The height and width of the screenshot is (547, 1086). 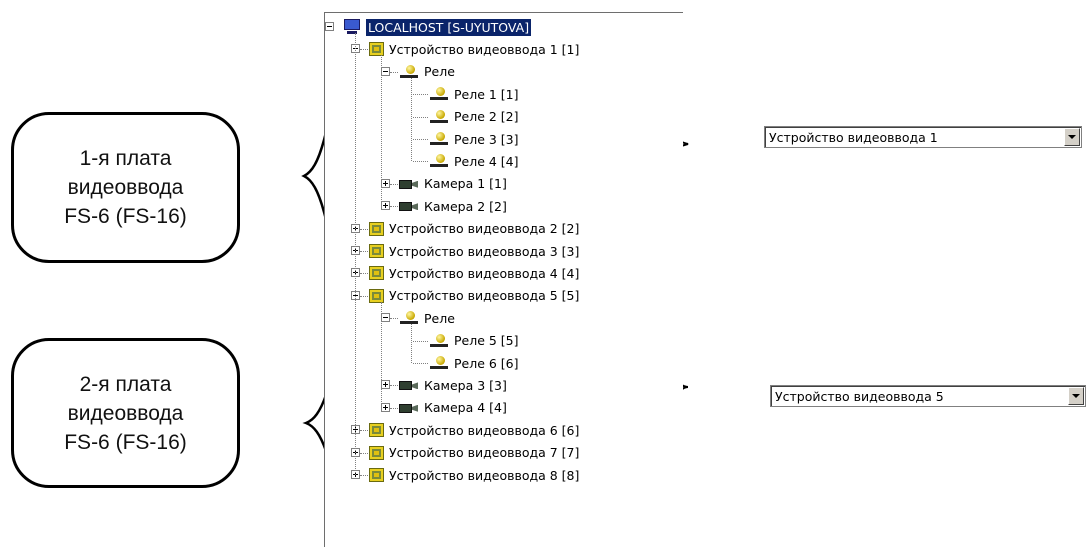 What do you see at coordinates (465, 206) in the screenshot?
I see `tree-item-label: Камера 2 [2]` at bounding box center [465, 206].